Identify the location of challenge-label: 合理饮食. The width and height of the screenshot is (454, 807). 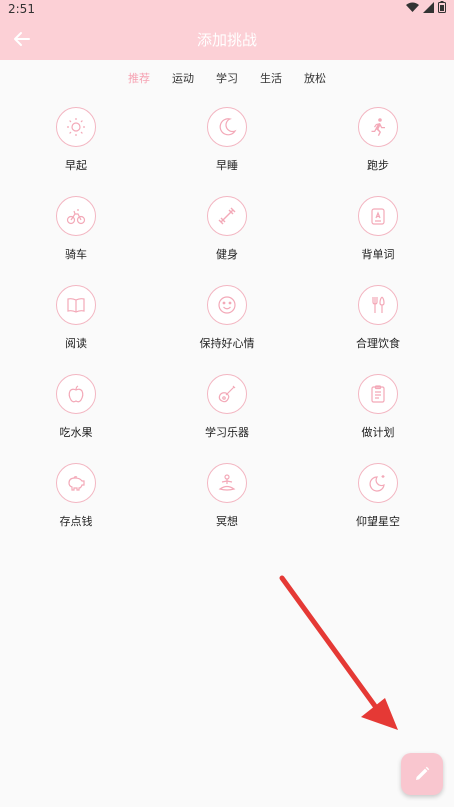
(378, 343).